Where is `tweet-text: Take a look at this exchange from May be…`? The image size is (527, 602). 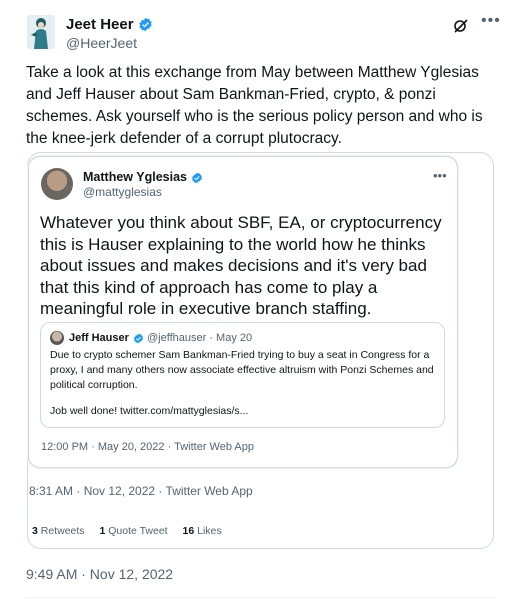 tweet-text: Take a look at this exchange from May be… is located at coordinates (254, 105).